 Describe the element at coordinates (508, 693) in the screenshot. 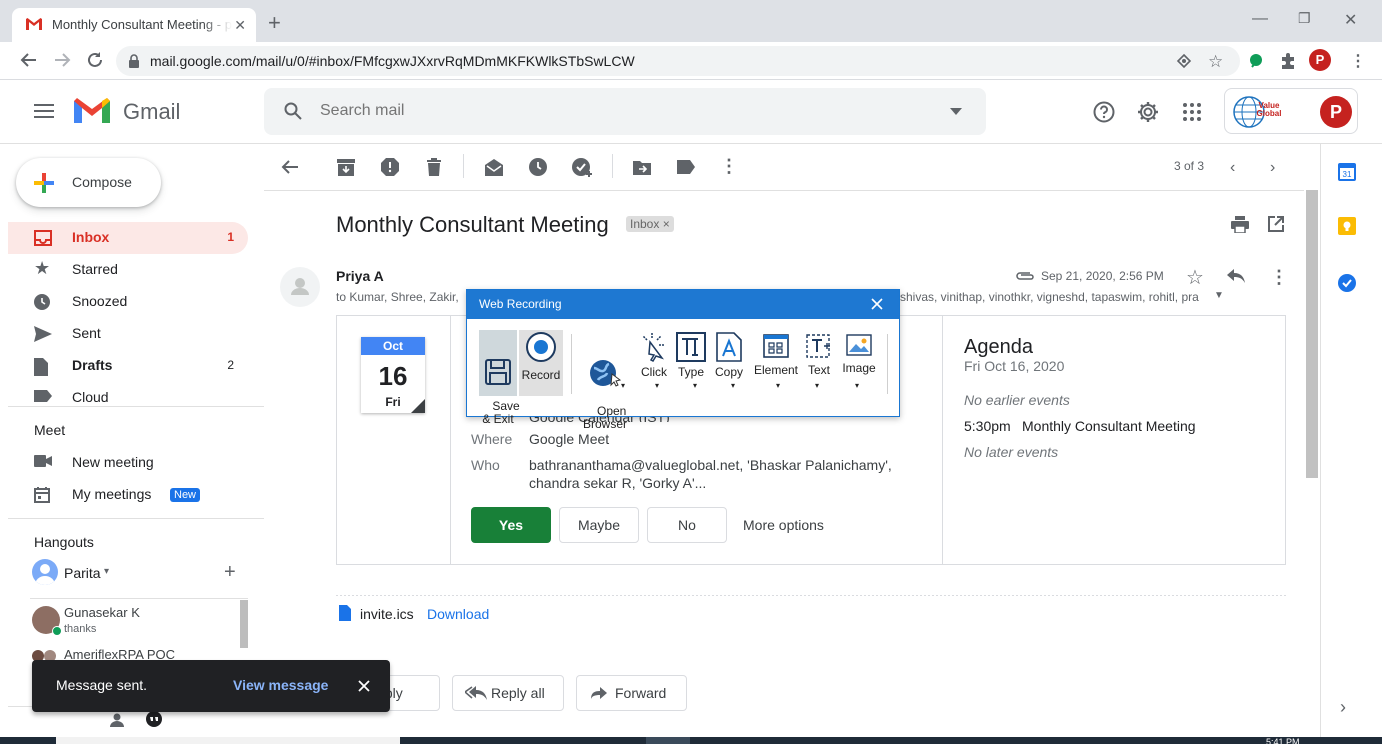

I see `reply-all-button: Reply all` at that location.